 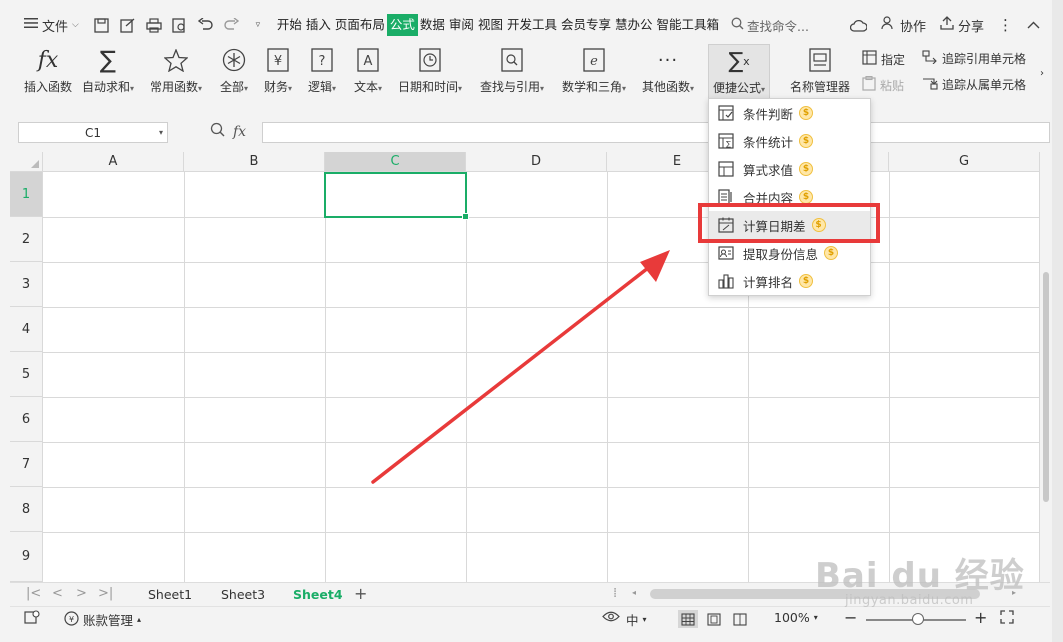 I want to click on math-trig-button: e 数学和三角▾, so click(x=594, y=70).